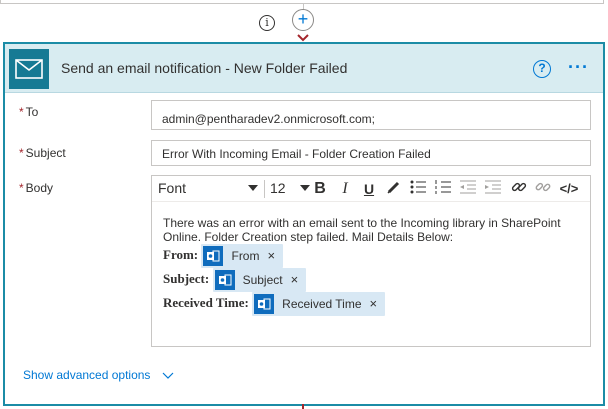  What do you see at coordinates (468, 189) in the screenshot?
I see `decrease-indent-icon` at bounding box center [468, 189].